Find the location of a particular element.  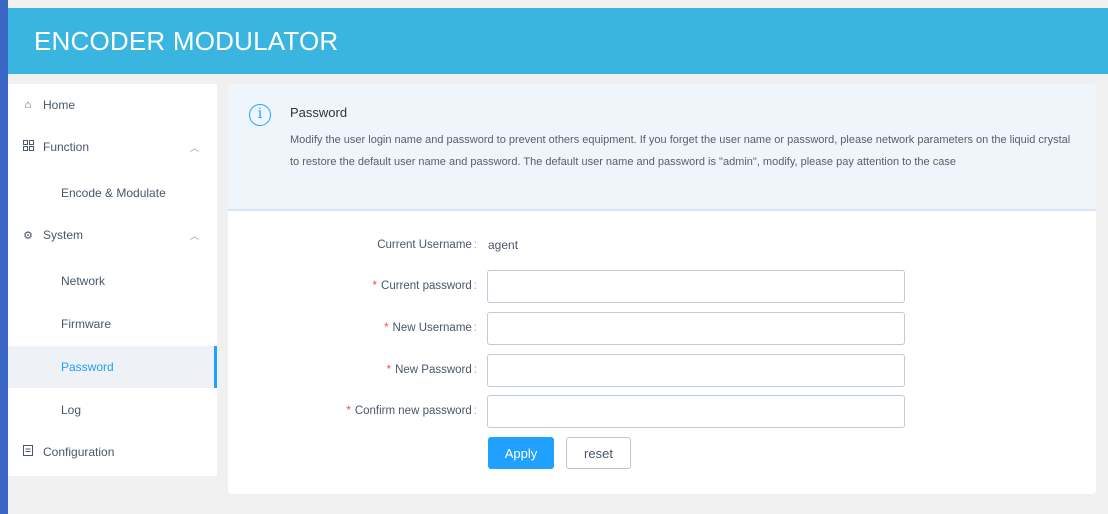

app-header: ENCODER MODULATOR is located at coordinates (558, 41).